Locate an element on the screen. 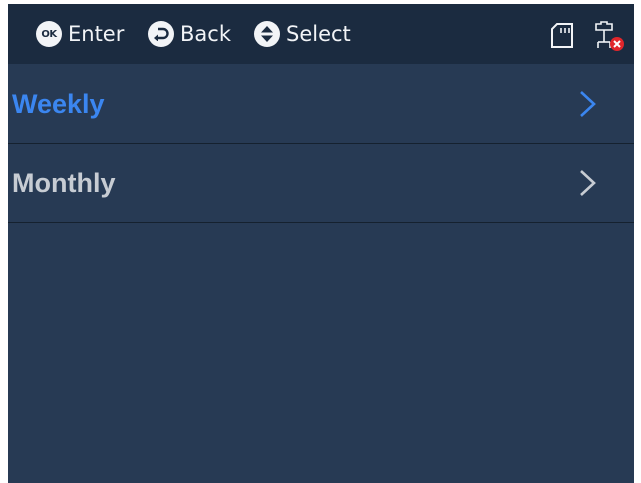 Image resolution: width=641 pixels, height=483 pixels. ok-button-icon: OK is located at coordinates (49, 34).